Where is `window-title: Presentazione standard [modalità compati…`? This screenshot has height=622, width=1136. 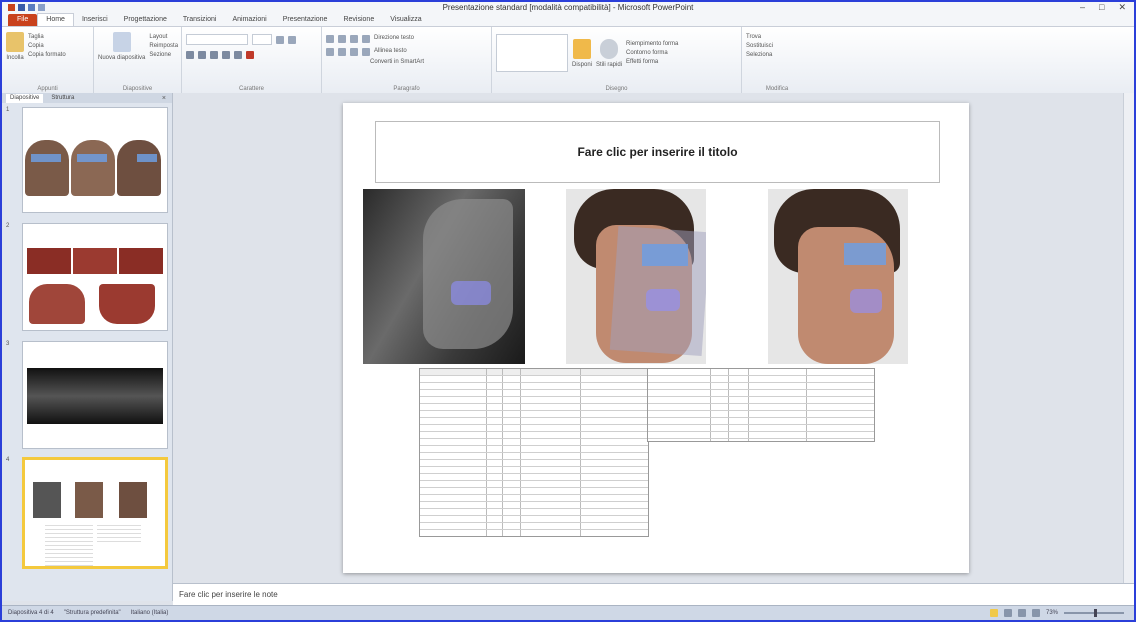 window-title: Presentazione standard [modalità compati… is located at coordinates (568, 7).